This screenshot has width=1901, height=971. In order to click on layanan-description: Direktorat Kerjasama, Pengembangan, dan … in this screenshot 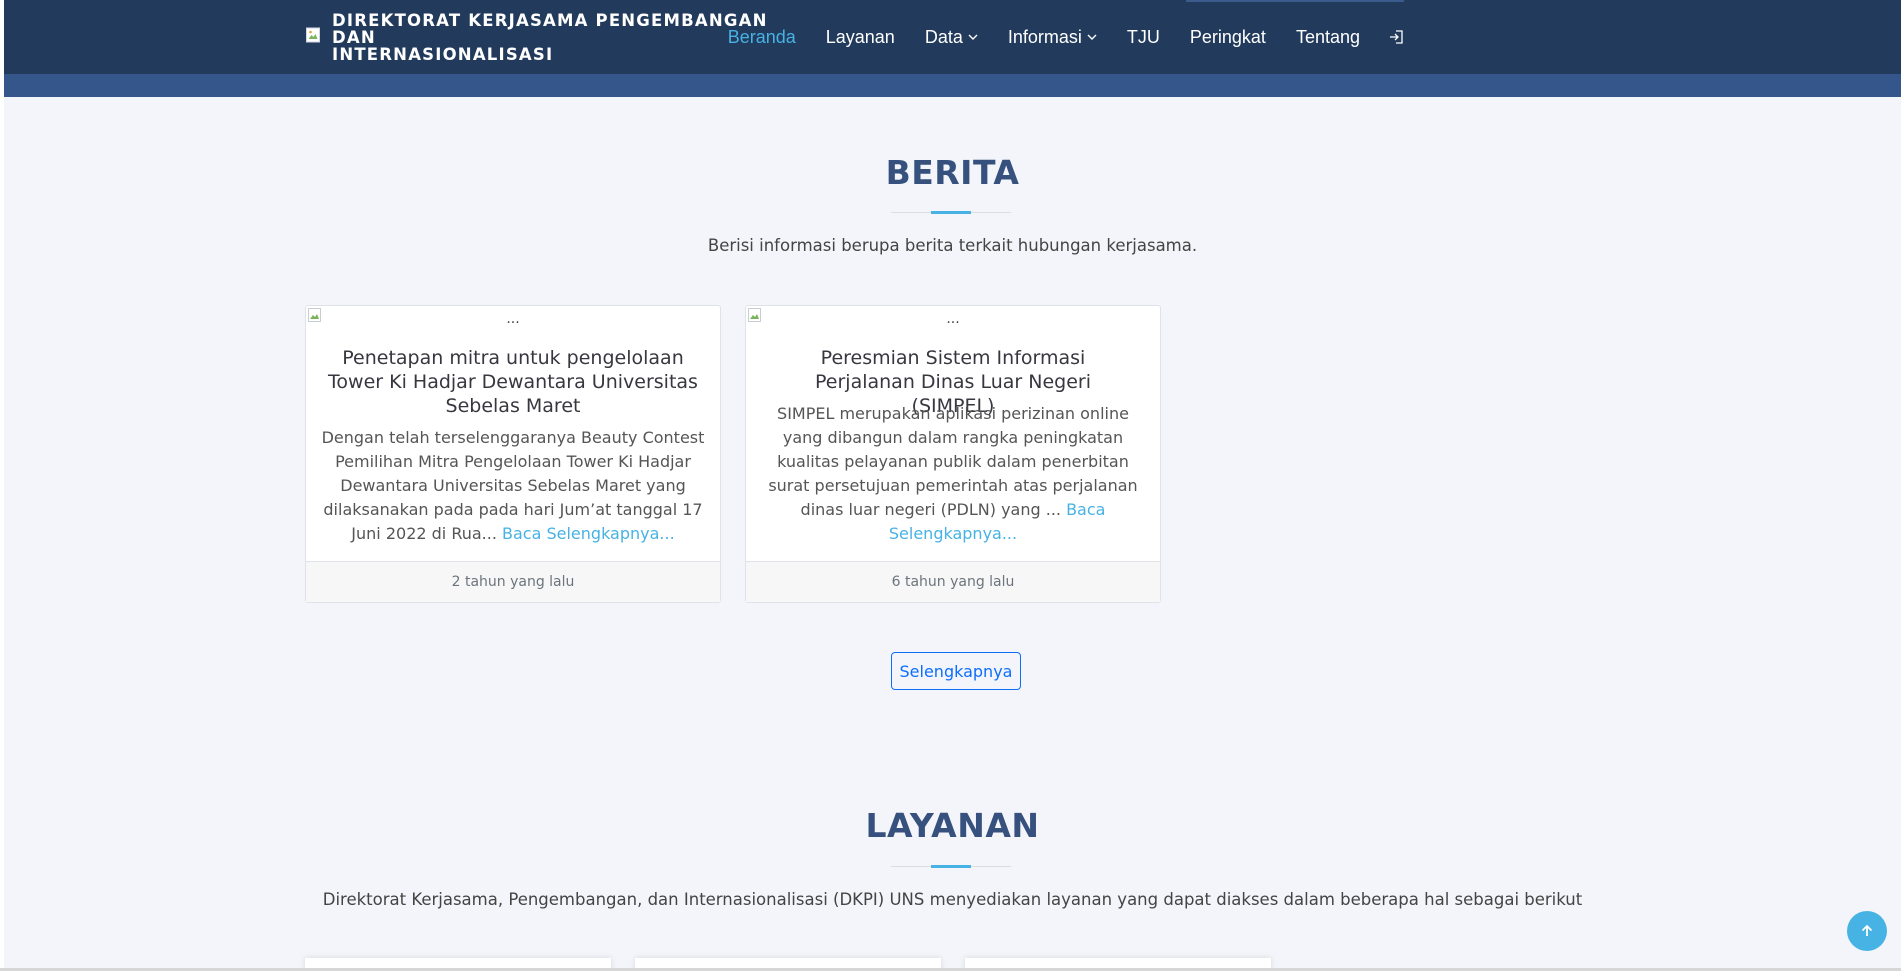, I will do `click(952, 899)`.